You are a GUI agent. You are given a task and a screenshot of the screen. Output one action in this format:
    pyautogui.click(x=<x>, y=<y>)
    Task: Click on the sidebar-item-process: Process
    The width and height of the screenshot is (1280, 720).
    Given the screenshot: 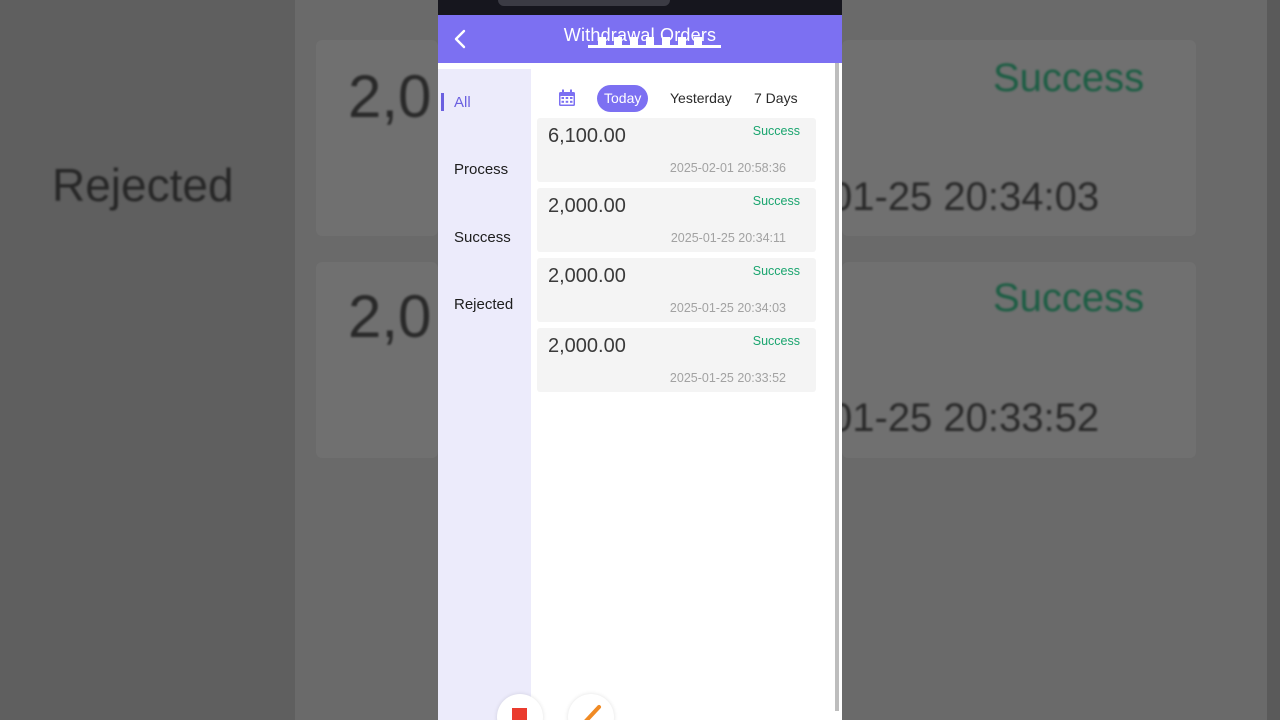 What is the action you would take?
    pyautogui.click(x=481, y=169)
    